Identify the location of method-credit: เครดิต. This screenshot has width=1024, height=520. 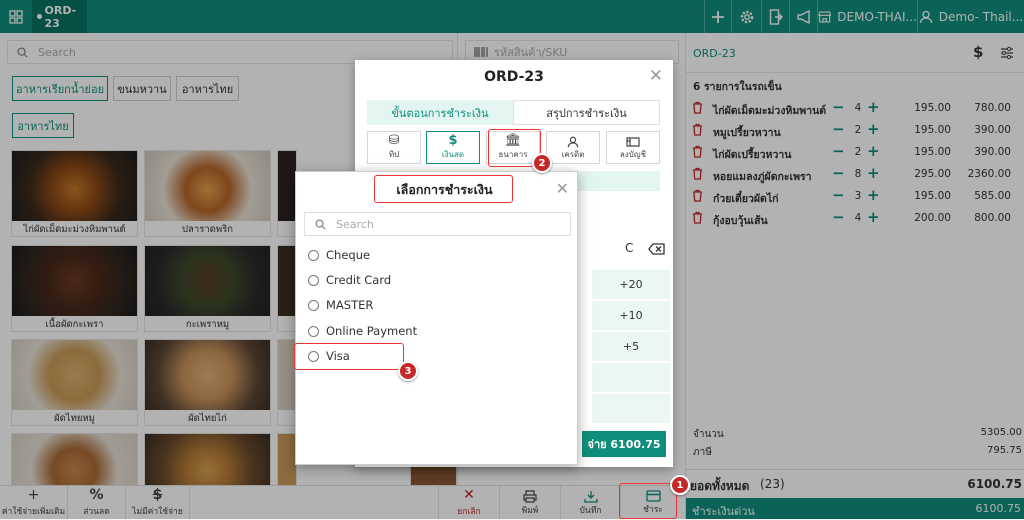
(573, 147).